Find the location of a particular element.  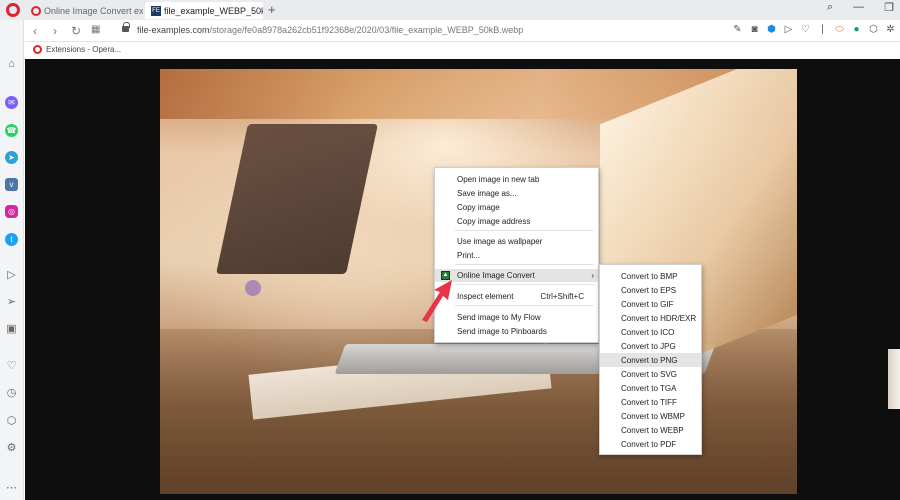

more-icon: ⋯ is located at coordinates (11, 488).